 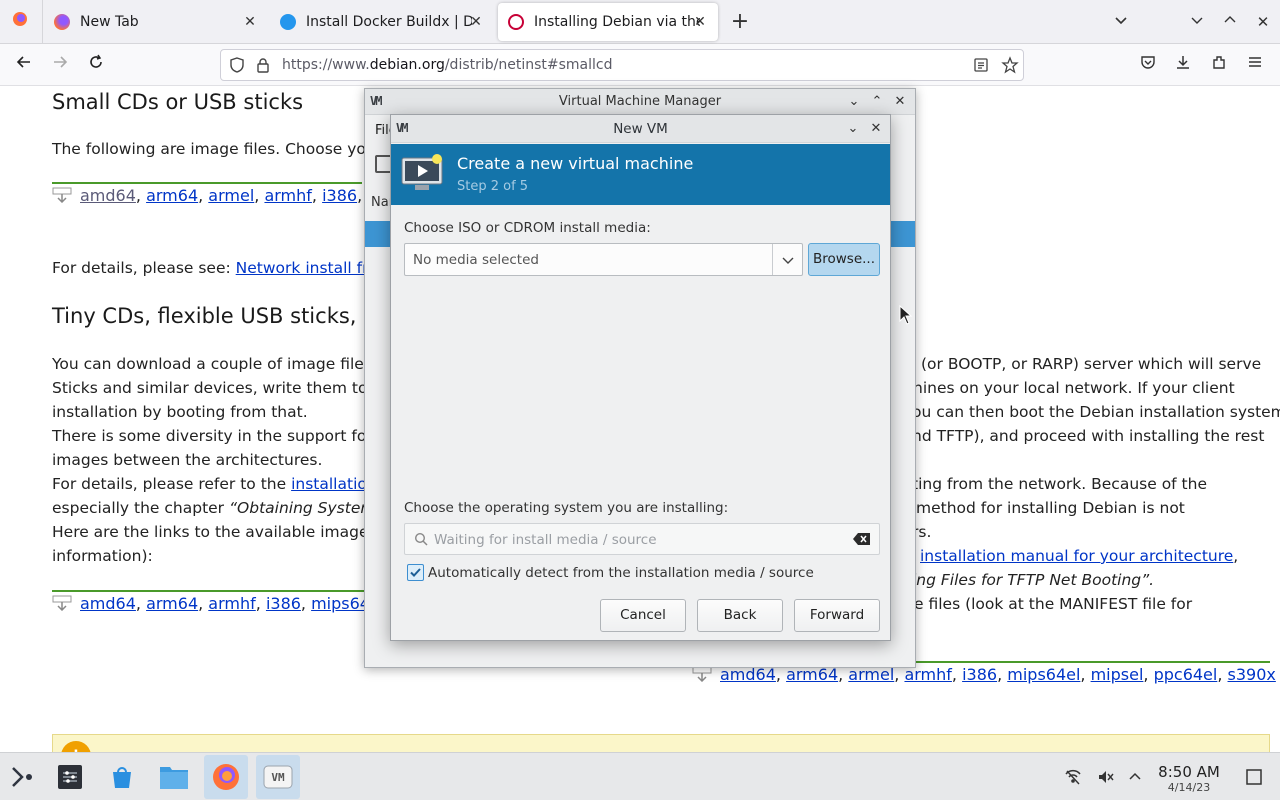 I want to click on new-vm-monitor-icon, so click(x=423, y=176).